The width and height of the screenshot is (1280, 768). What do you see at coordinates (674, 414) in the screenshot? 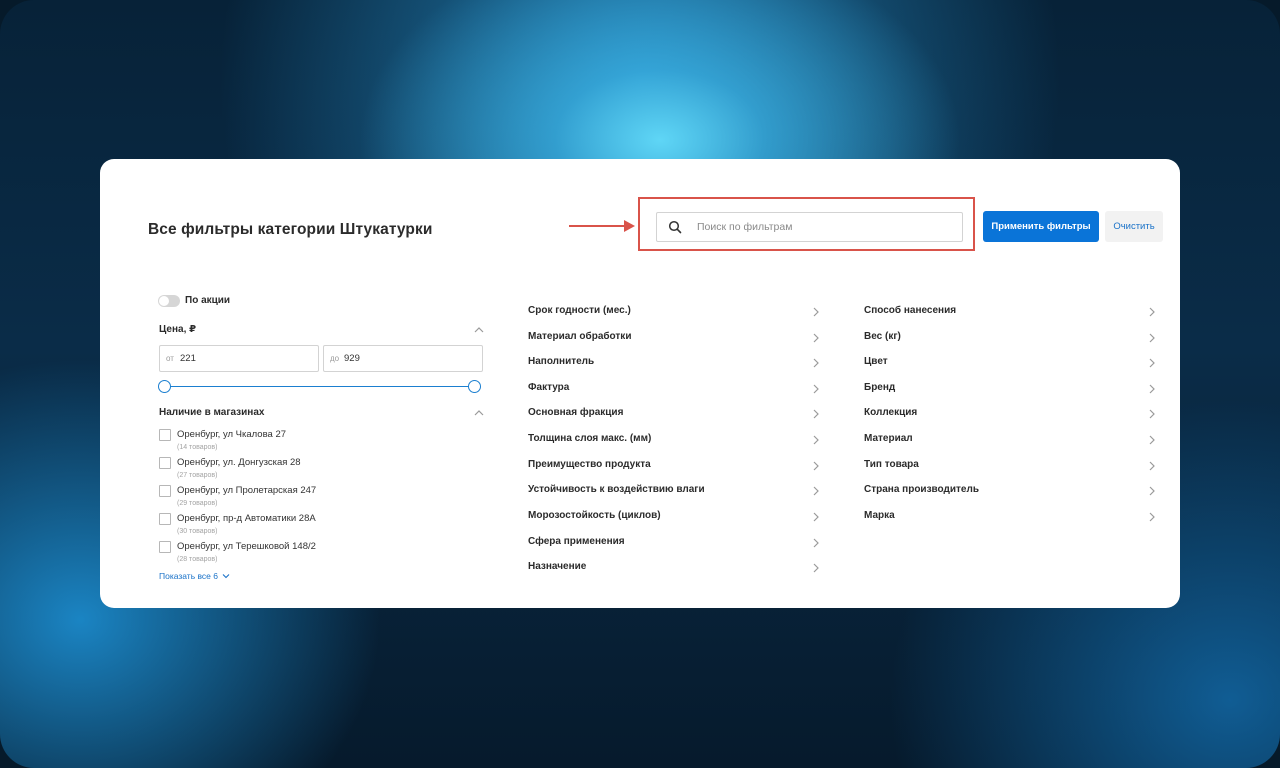
I see `filter-row: Основная фракция` at bounding box center [674, 414].